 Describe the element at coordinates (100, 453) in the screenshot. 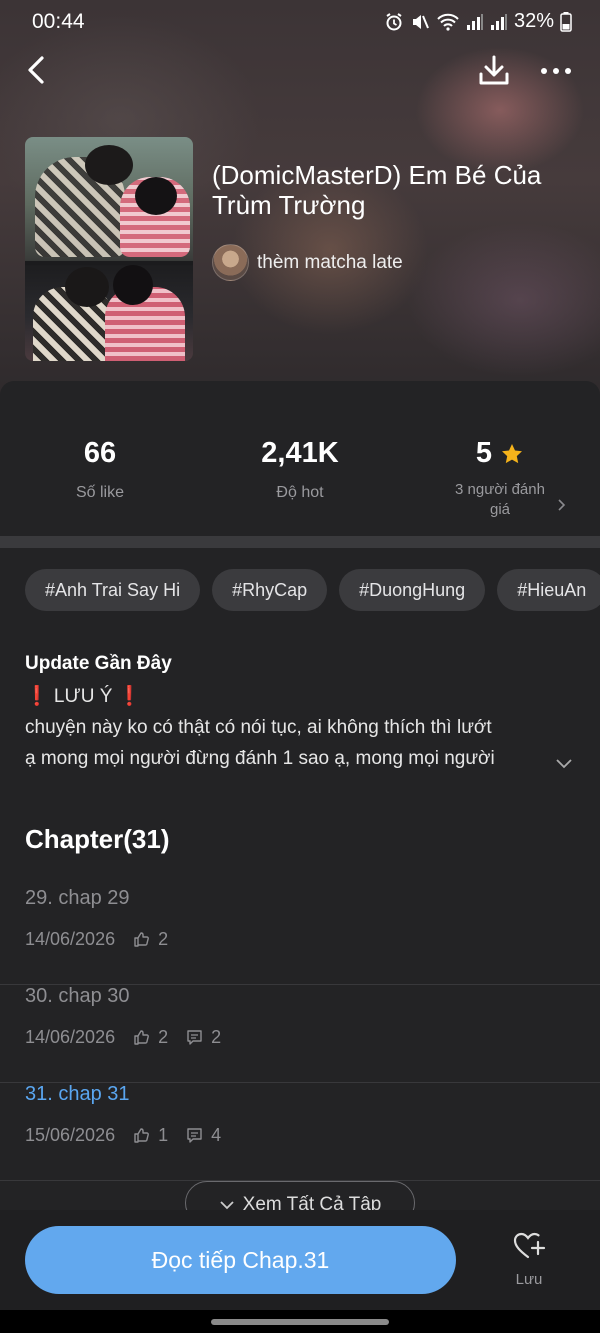

I see `likes-value: 66` at that location.